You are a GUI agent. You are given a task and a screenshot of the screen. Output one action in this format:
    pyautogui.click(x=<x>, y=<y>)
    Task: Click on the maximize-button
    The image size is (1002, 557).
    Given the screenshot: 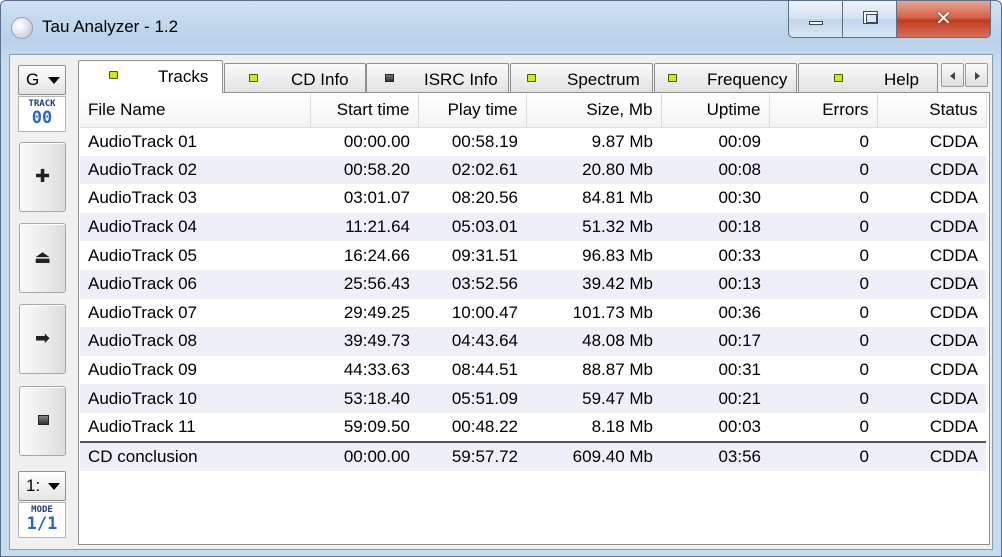 What is the action you would take?
    pyautogui.click(x=869, y=19)
    